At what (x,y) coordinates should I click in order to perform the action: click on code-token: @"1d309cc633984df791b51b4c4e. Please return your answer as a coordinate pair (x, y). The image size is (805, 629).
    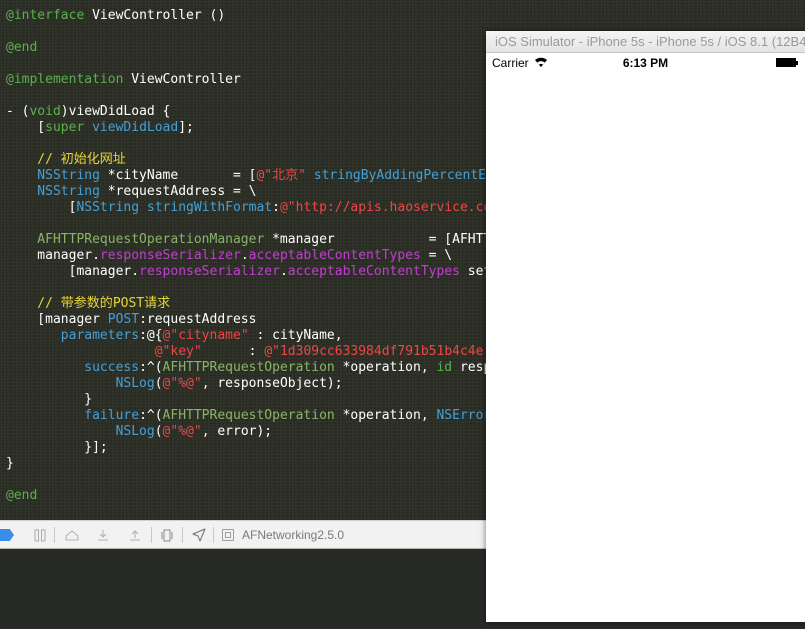
    Looking at the image, I should click on (374, 351).